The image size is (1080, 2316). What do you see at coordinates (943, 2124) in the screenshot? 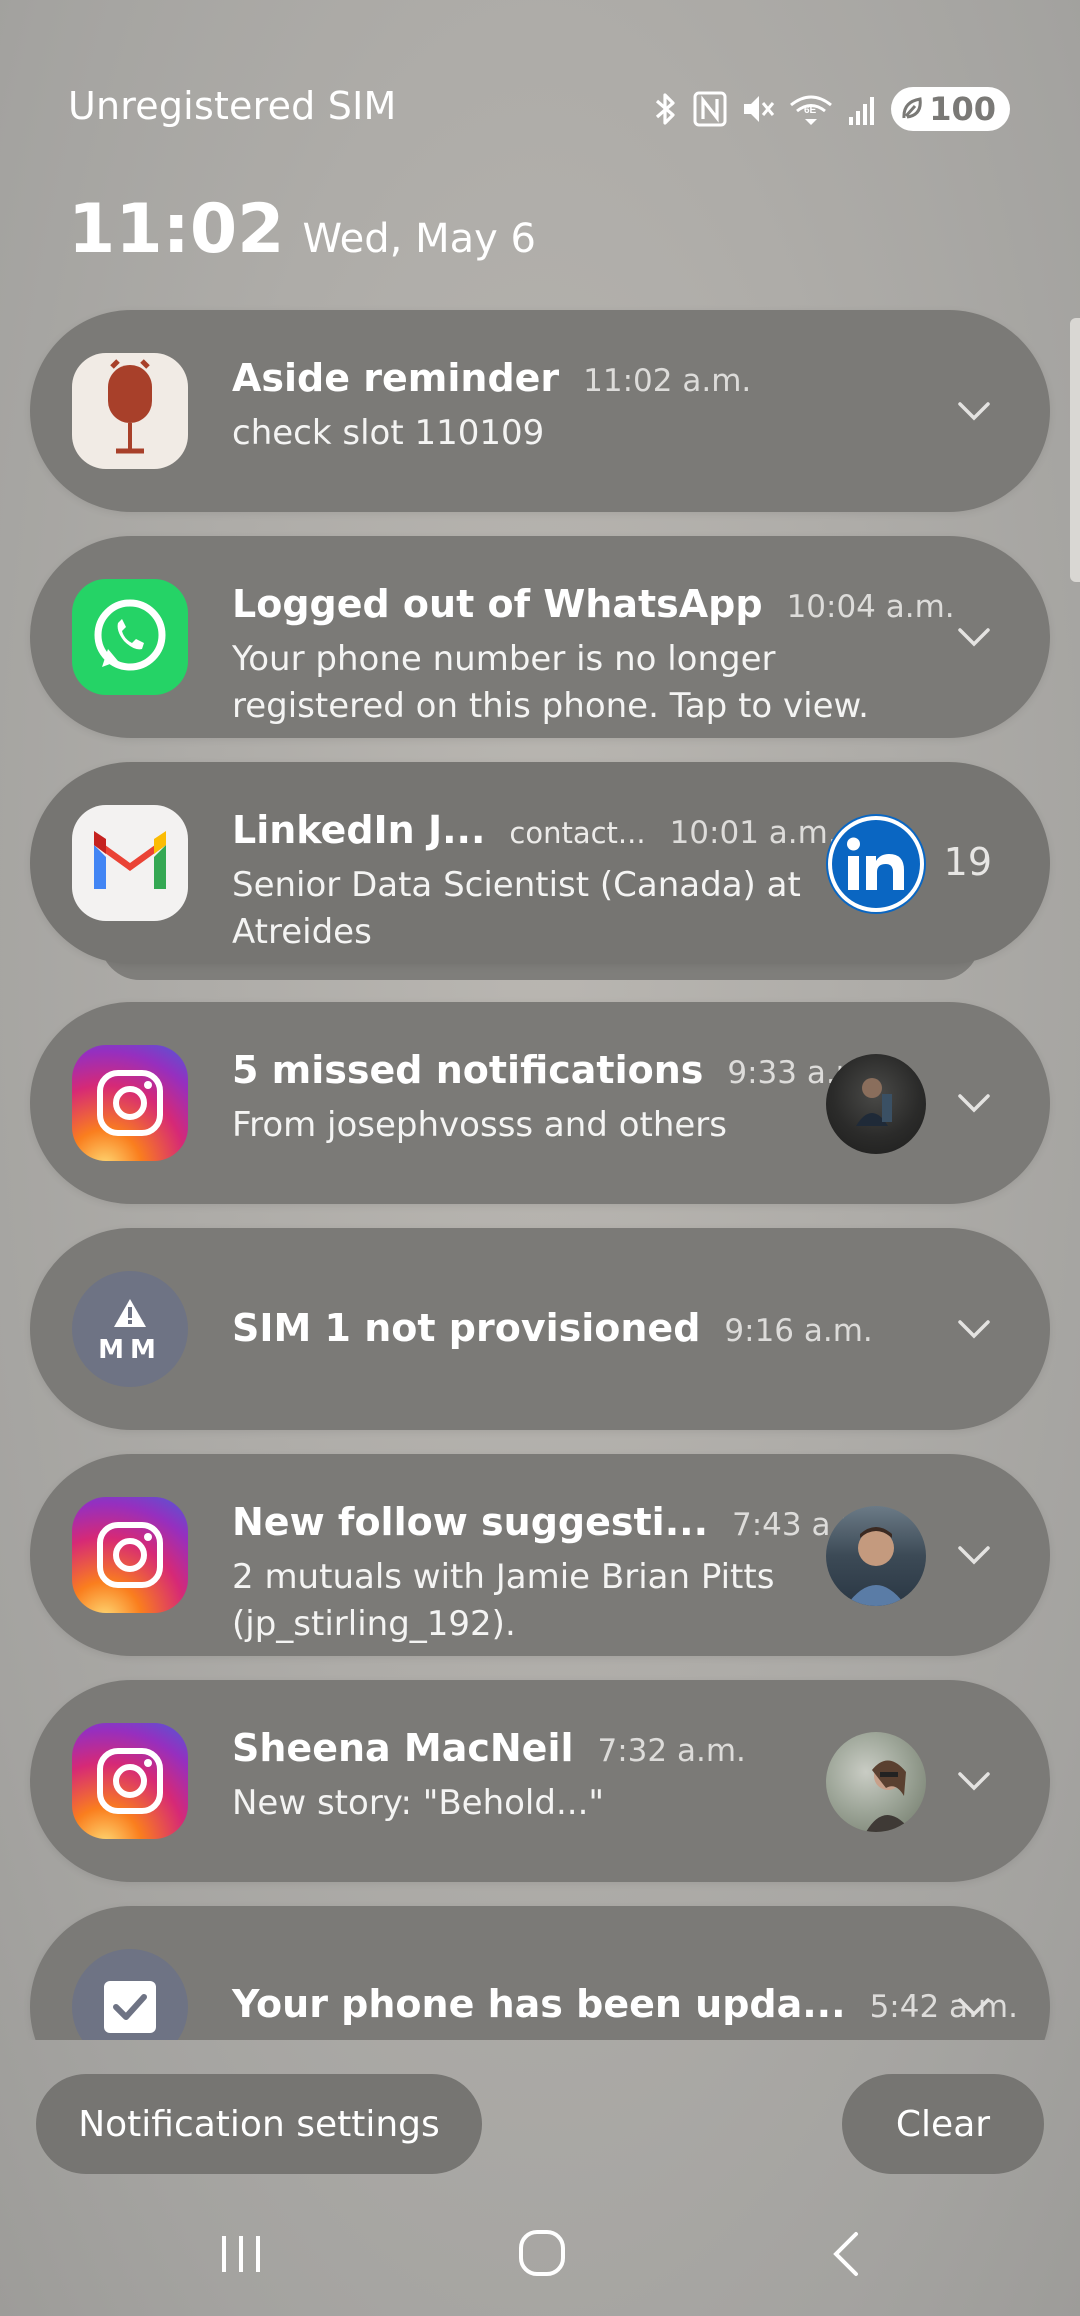
I see `clear-button: Clear` at bounding box center [943, 2124].